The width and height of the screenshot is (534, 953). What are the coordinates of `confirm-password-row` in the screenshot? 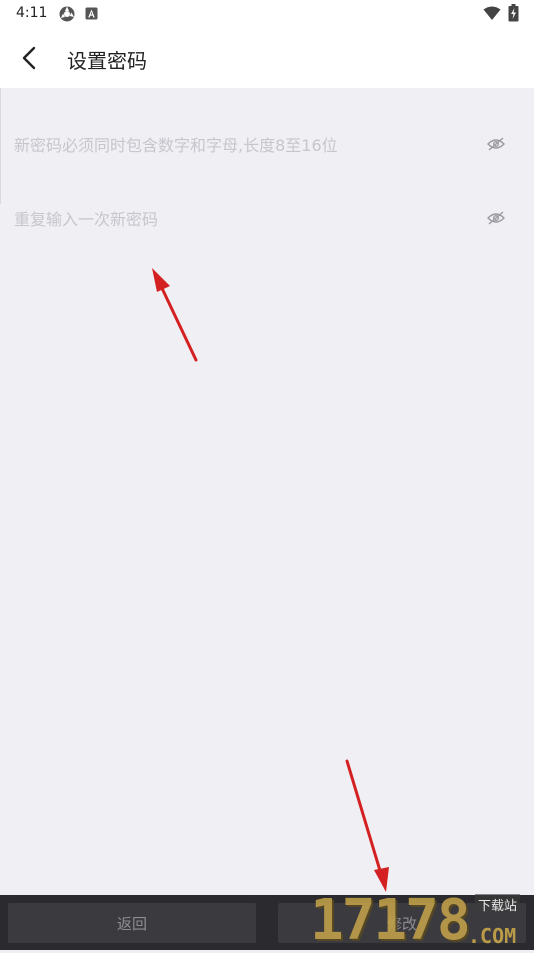 It's located at (267, 219).